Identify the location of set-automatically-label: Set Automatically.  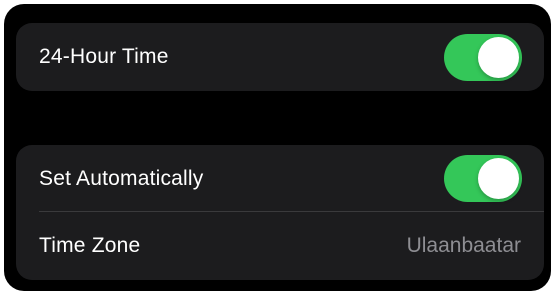
(121, 178).